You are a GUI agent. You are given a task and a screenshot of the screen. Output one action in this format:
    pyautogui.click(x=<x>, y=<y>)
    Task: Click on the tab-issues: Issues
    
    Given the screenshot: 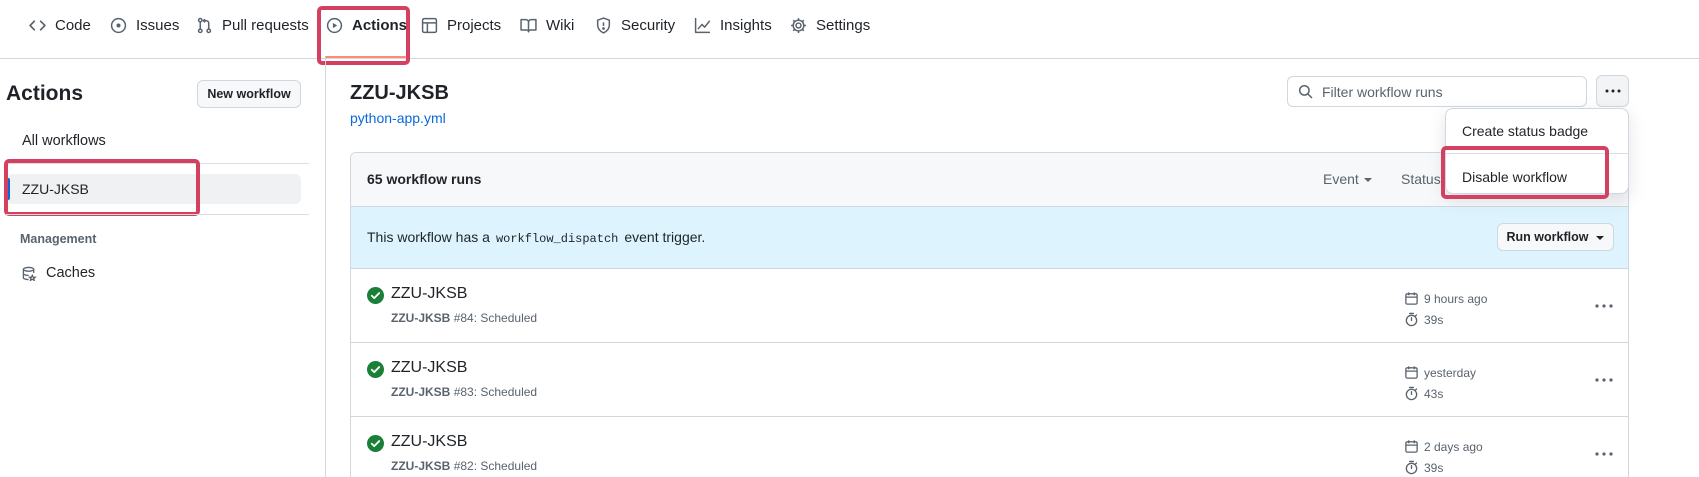 What is the action you would take?
    pyautogui.click(x=144, y=35)
    